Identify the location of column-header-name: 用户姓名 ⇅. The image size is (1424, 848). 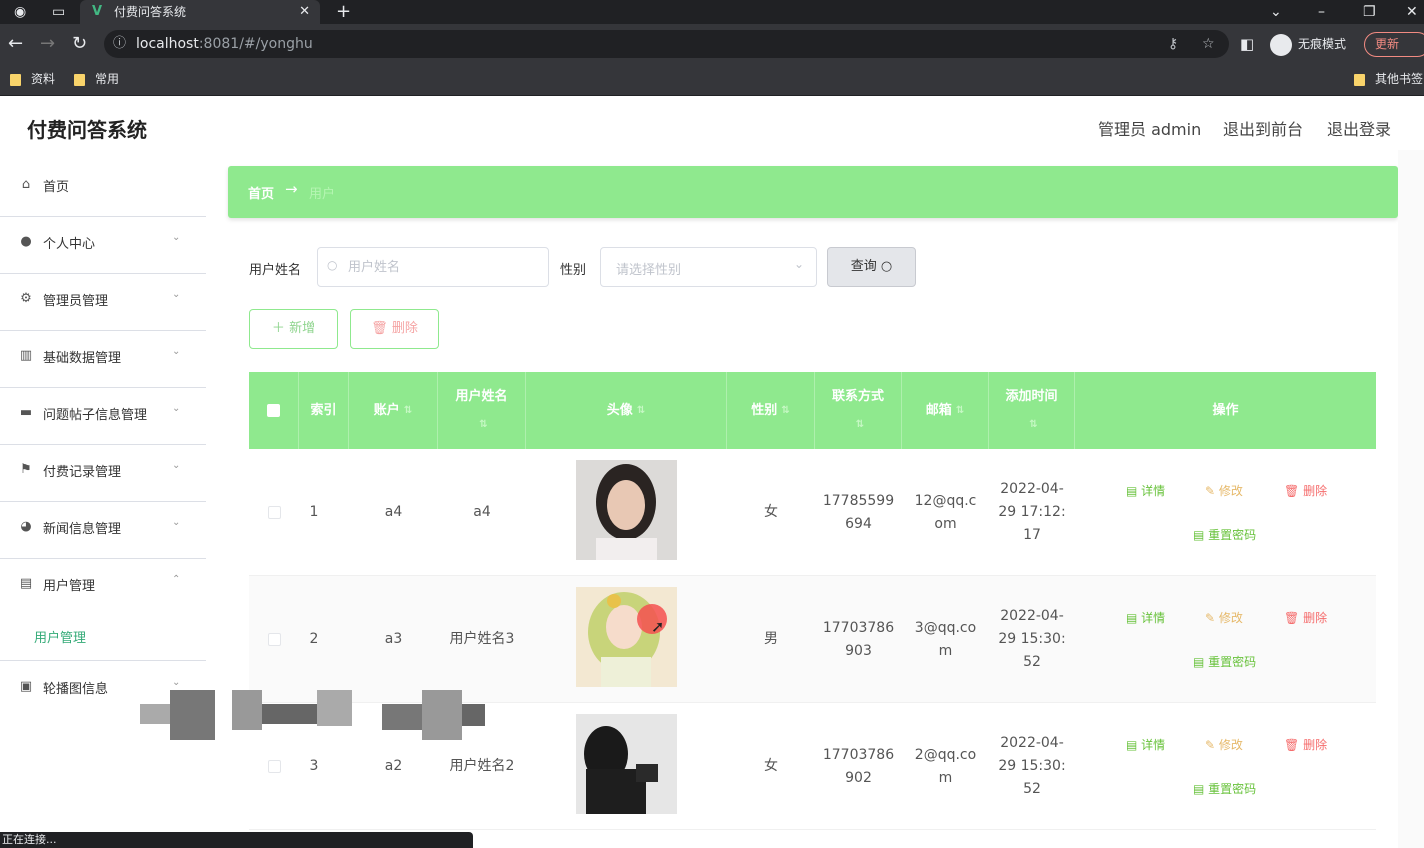
(482, 410).